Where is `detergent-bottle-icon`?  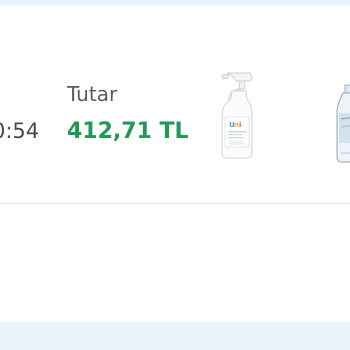
detergent-bottle-icon is located at coordinates (343, 123).